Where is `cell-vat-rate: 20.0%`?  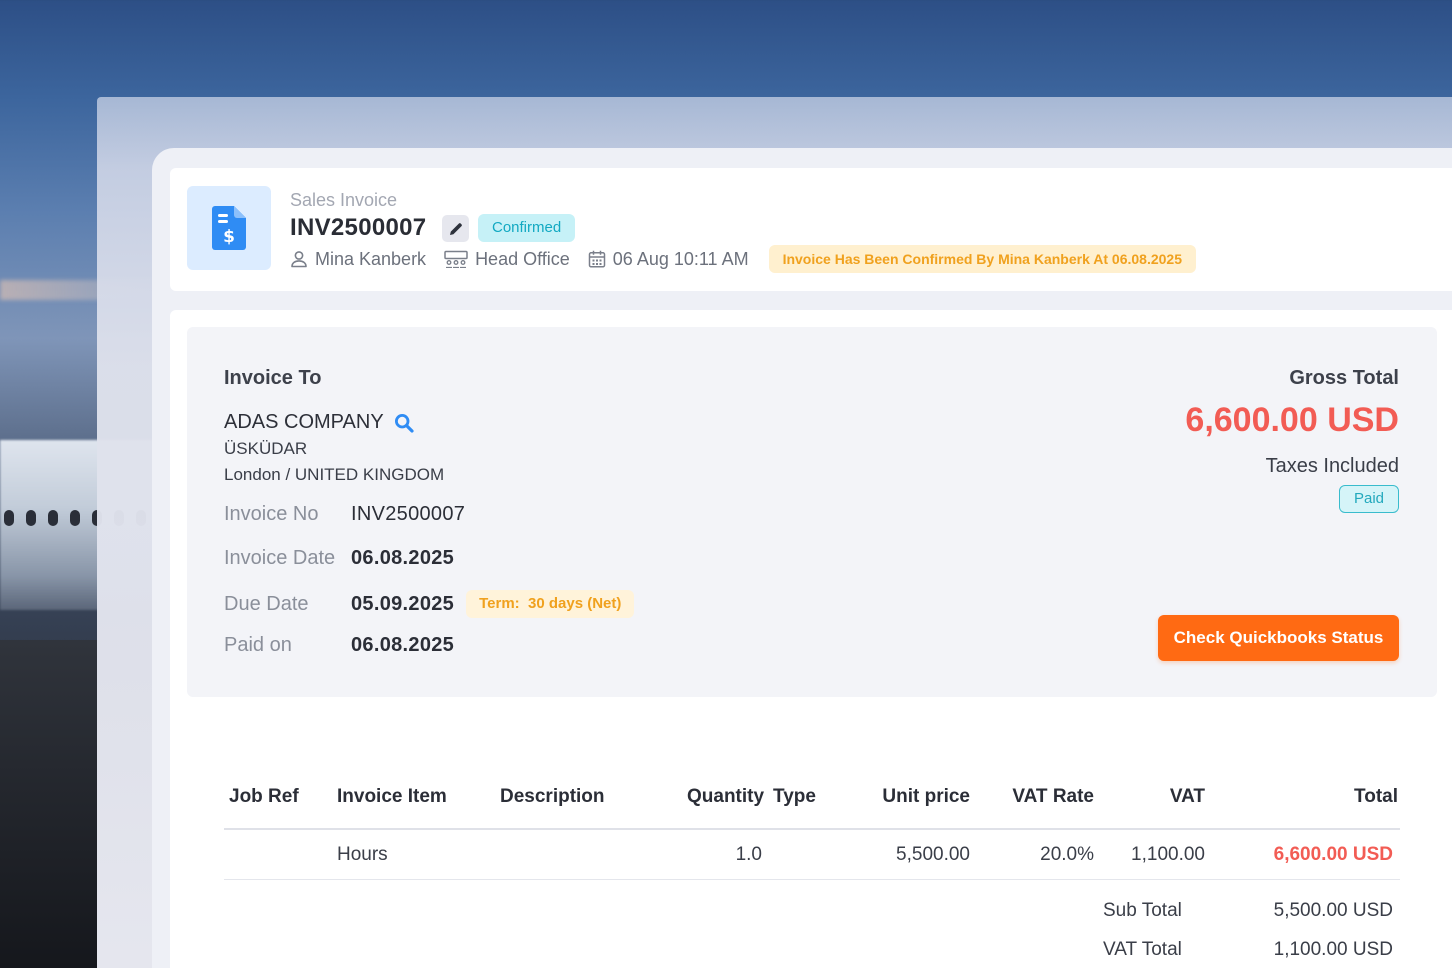
cell-vat-rate: 20.0% is located at coordinates (1067, 854).